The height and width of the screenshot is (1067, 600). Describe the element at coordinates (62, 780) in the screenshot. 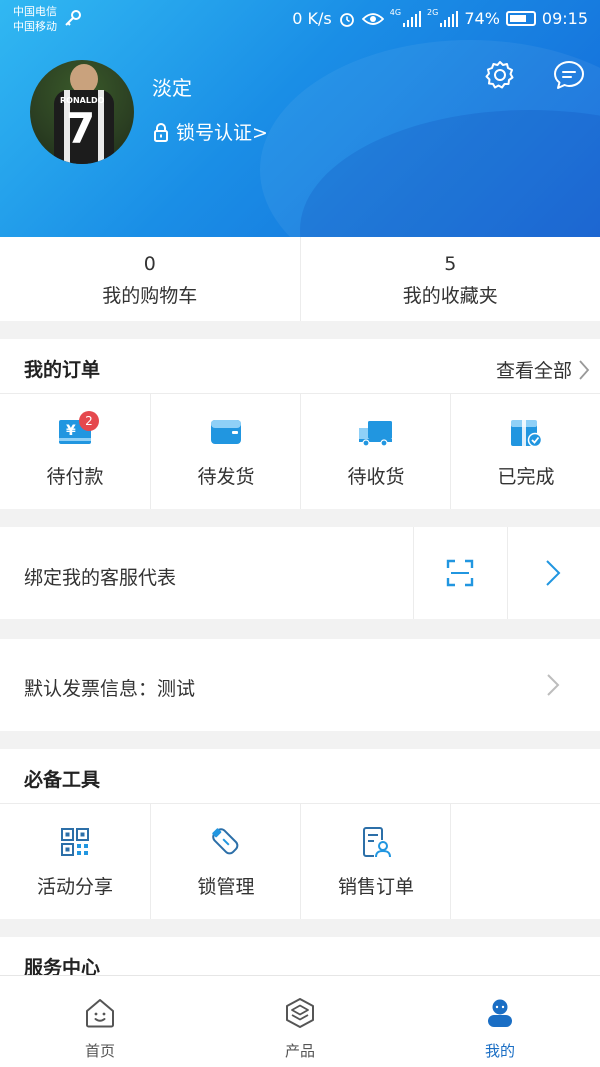

I see `tools-title: 必备工具` at that location.